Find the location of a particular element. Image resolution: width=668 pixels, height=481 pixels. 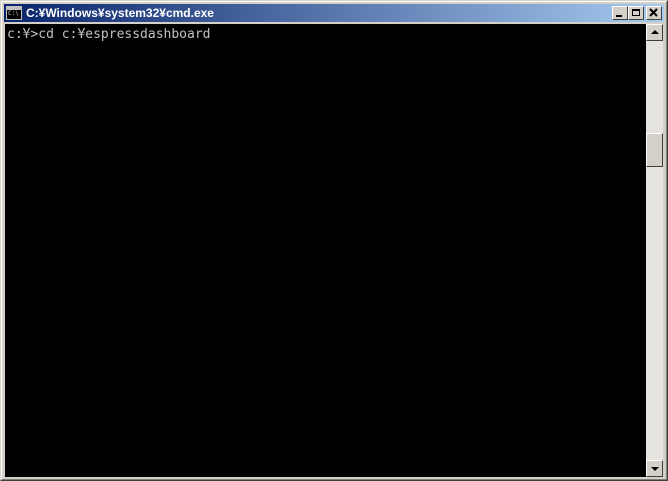

arrow-down-icon is located at coordinates (655, 469).